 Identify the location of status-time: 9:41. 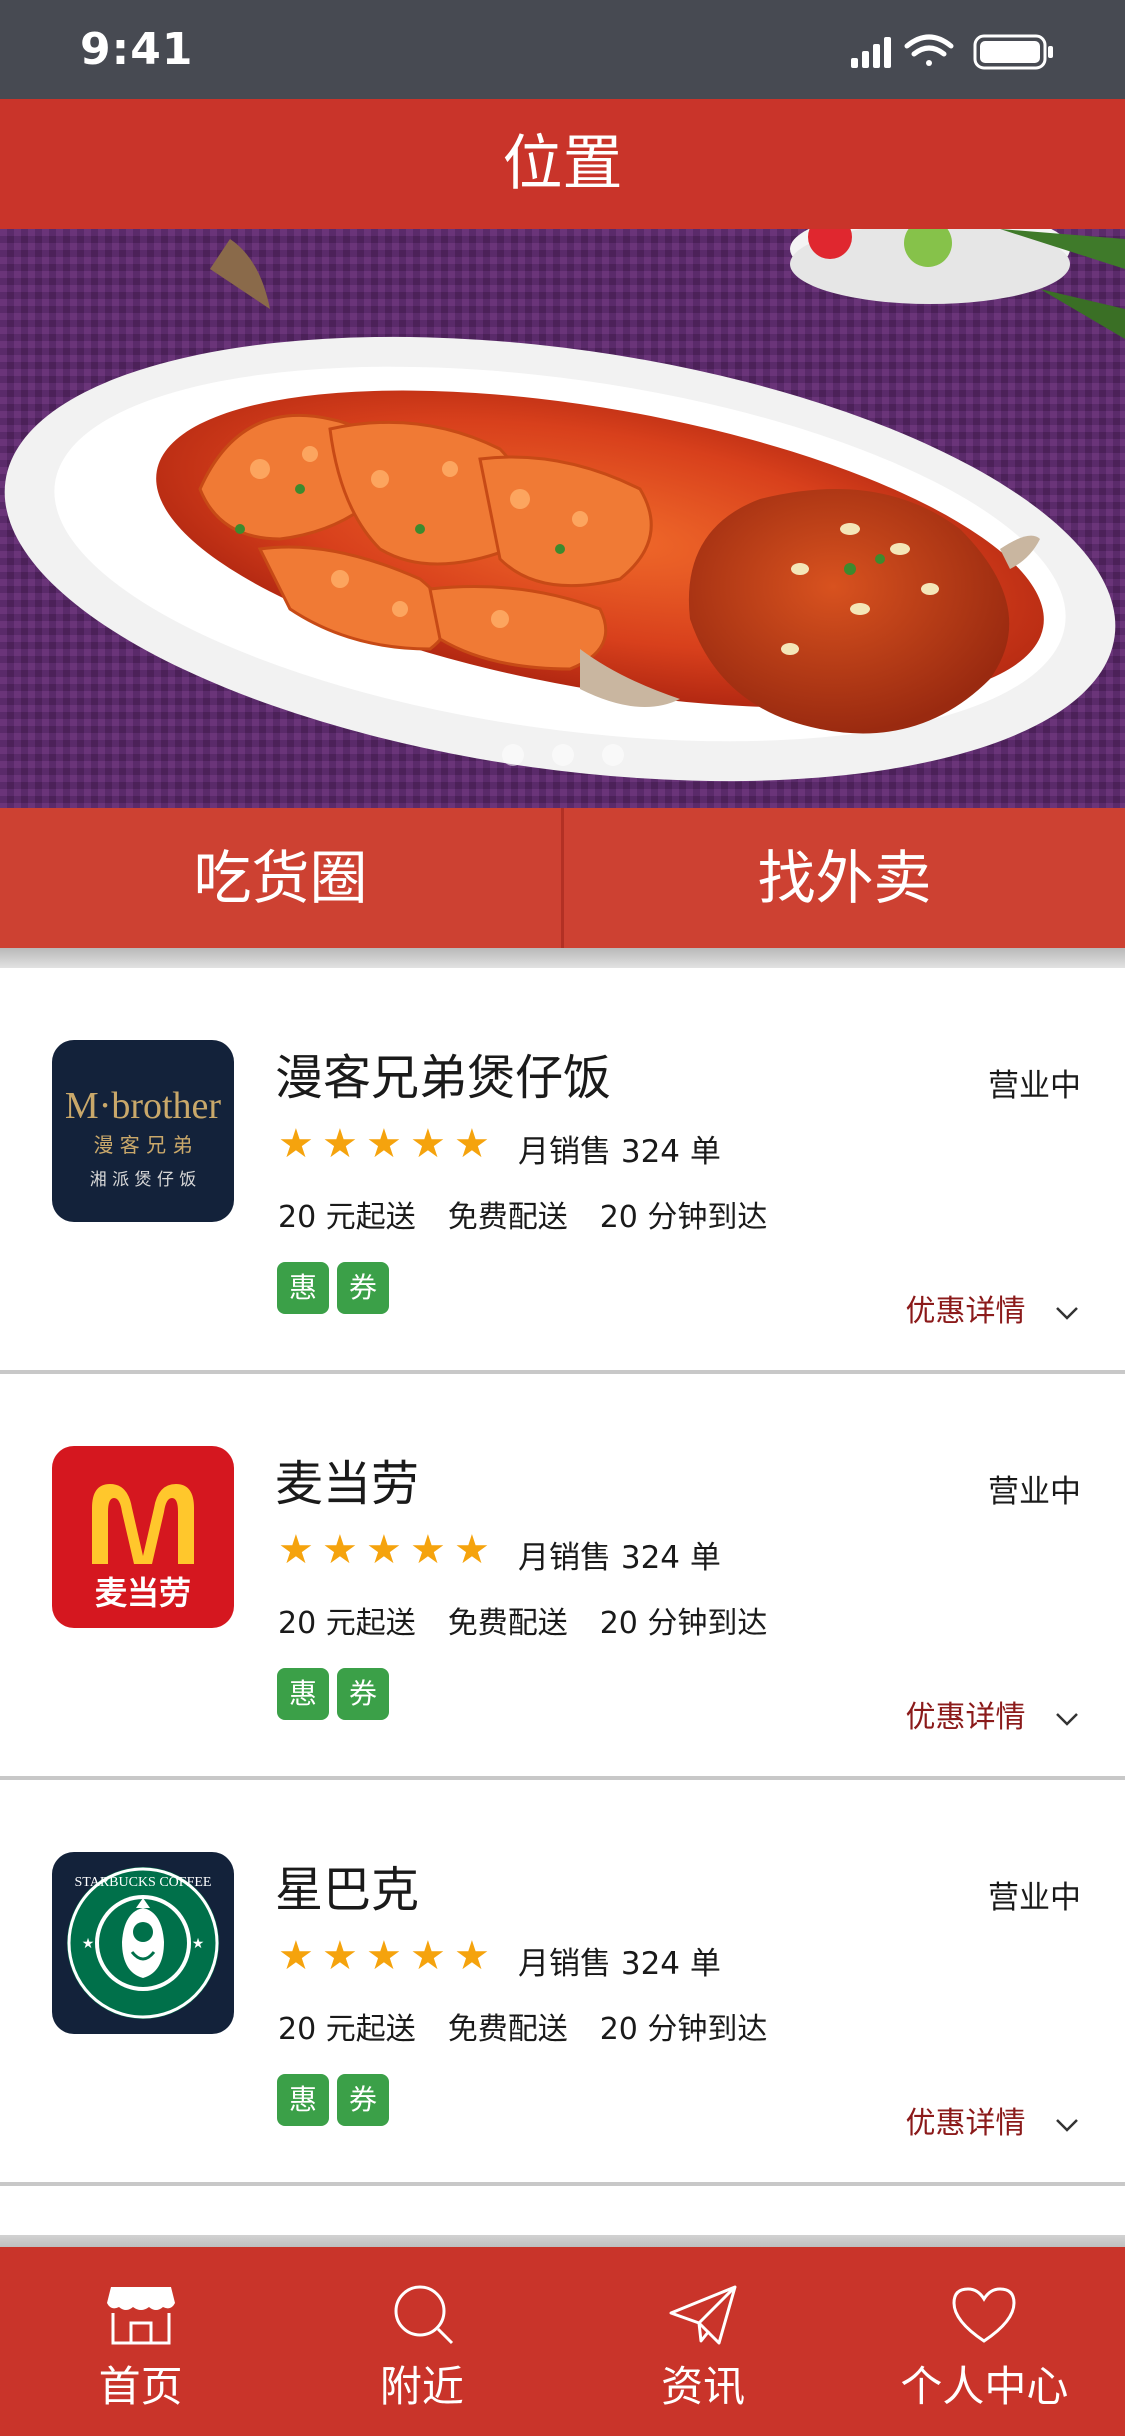
(137, 49).